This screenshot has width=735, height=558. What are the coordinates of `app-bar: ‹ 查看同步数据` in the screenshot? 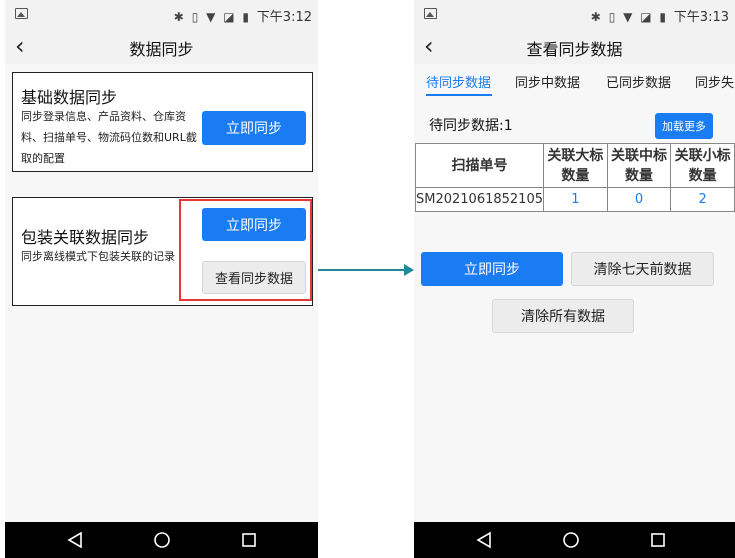 It's located at (574, 47).